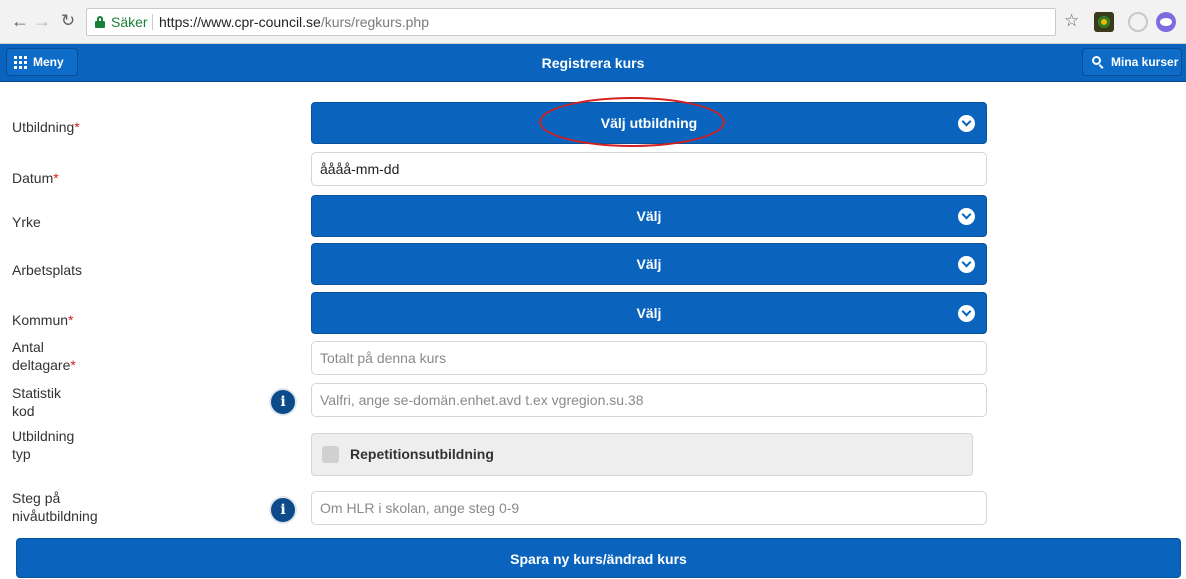 Image resolution: width=1186 pixels, height=579 pixels. I want to click on menu-label: Meny, so click(48, 62).